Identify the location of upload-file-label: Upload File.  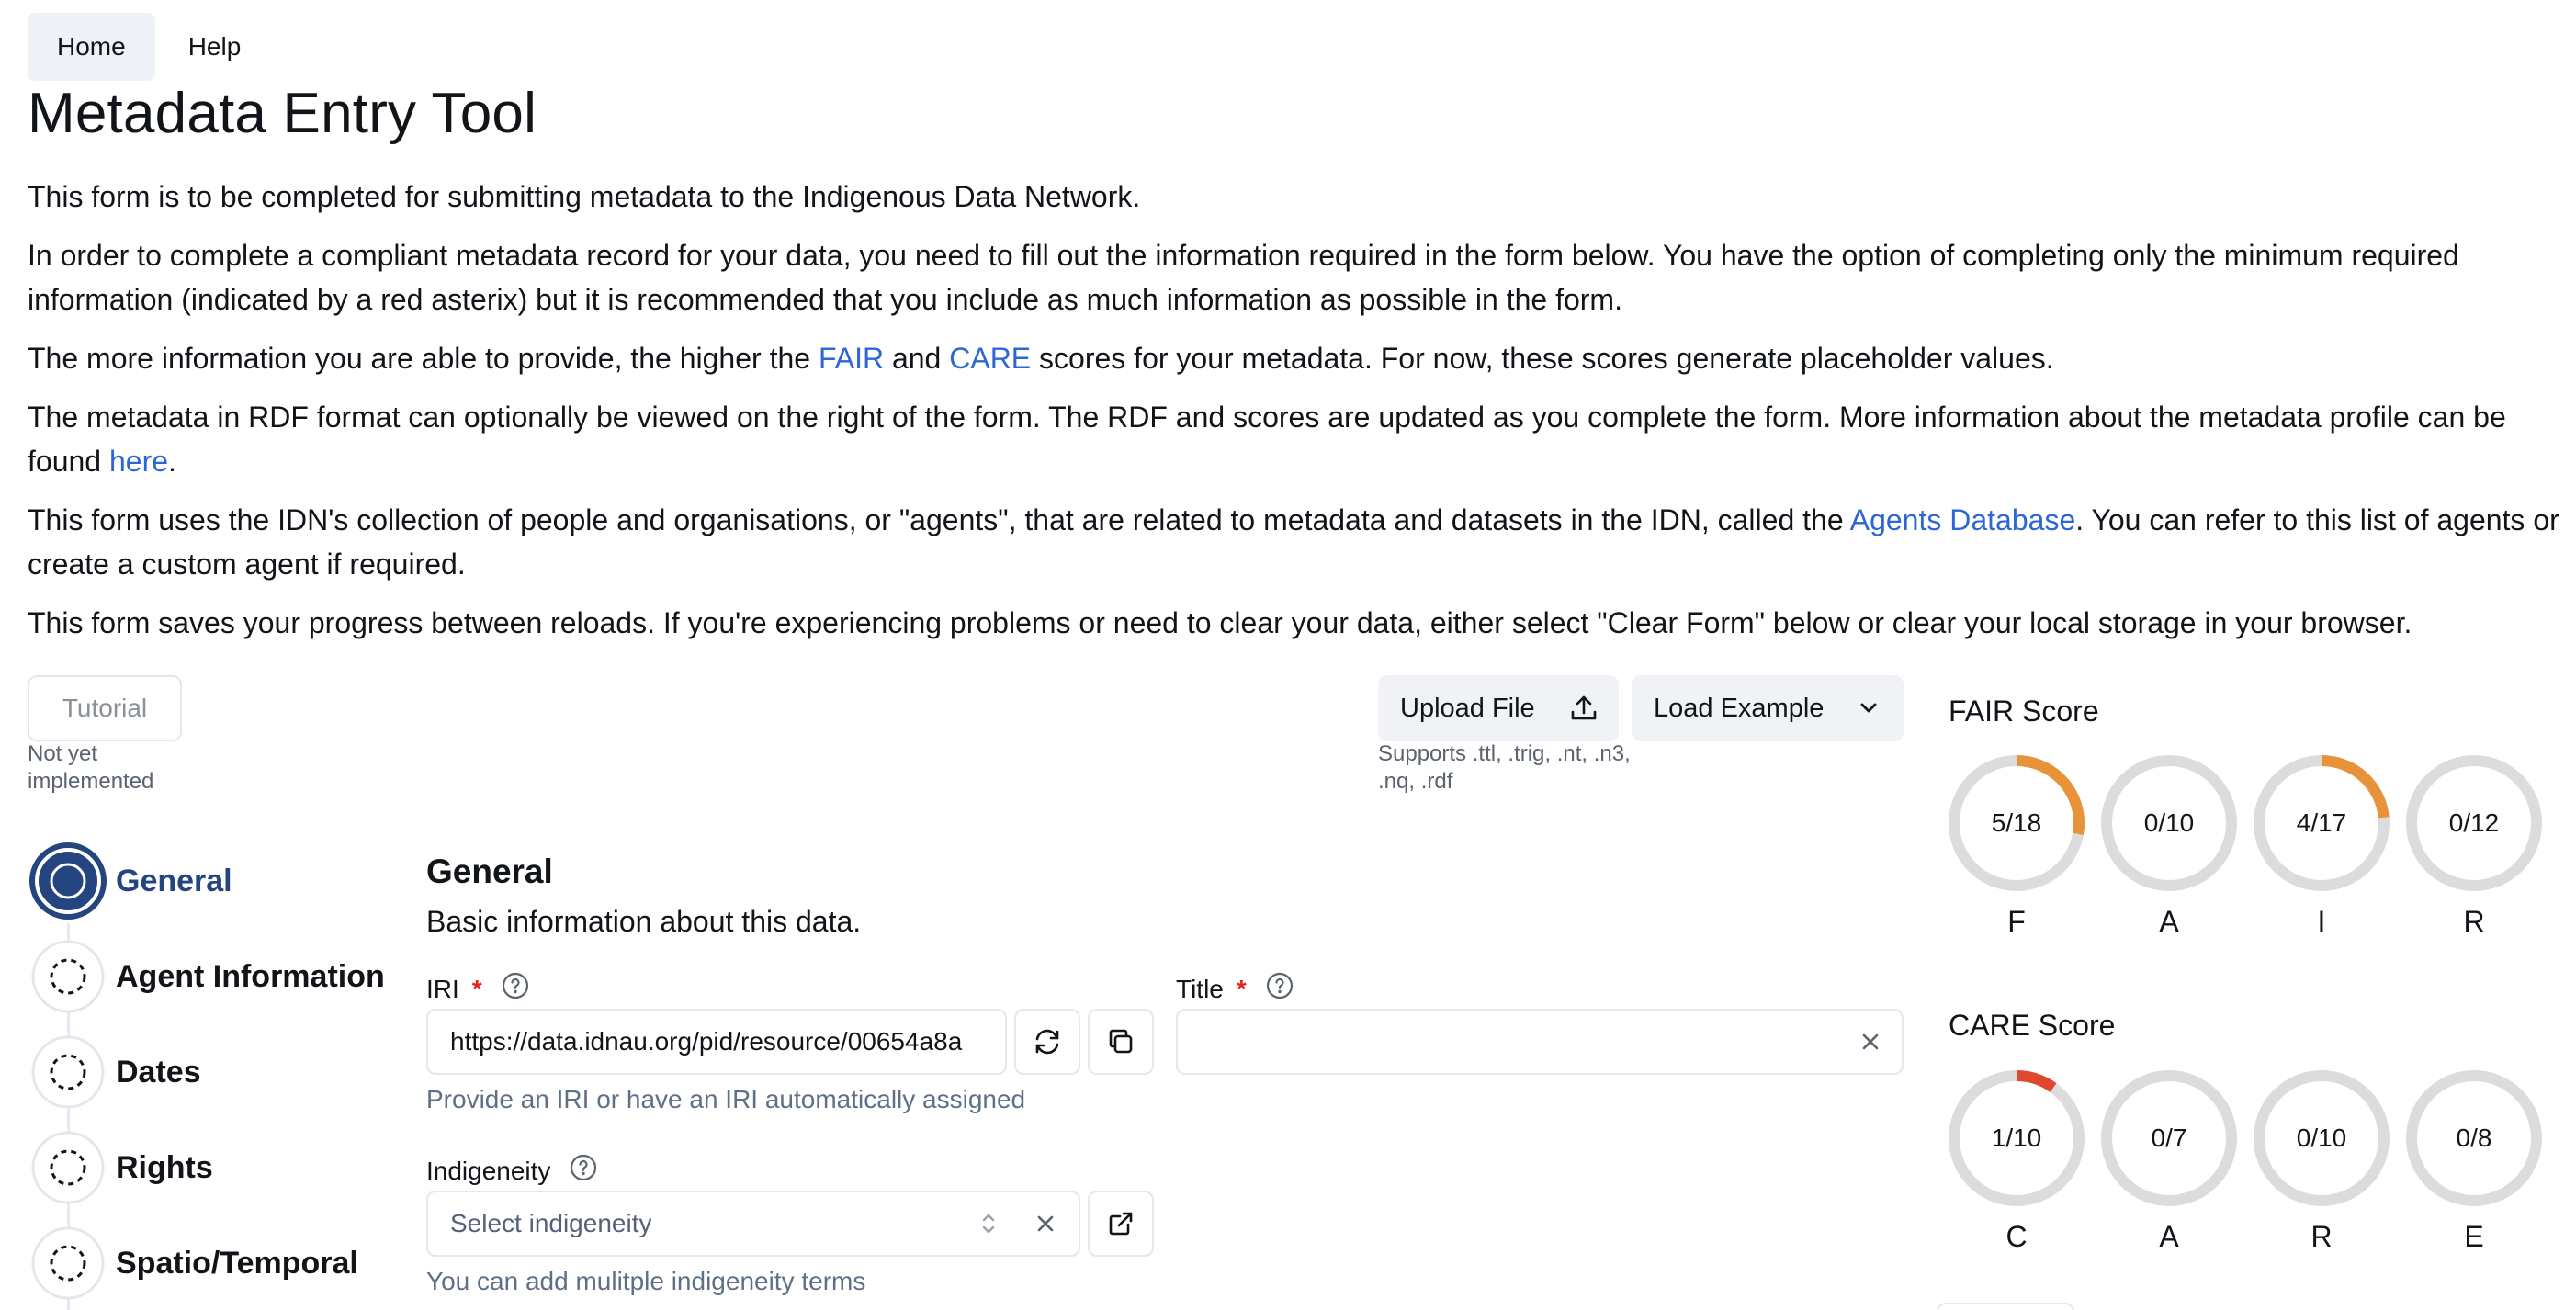
(1467, 708).